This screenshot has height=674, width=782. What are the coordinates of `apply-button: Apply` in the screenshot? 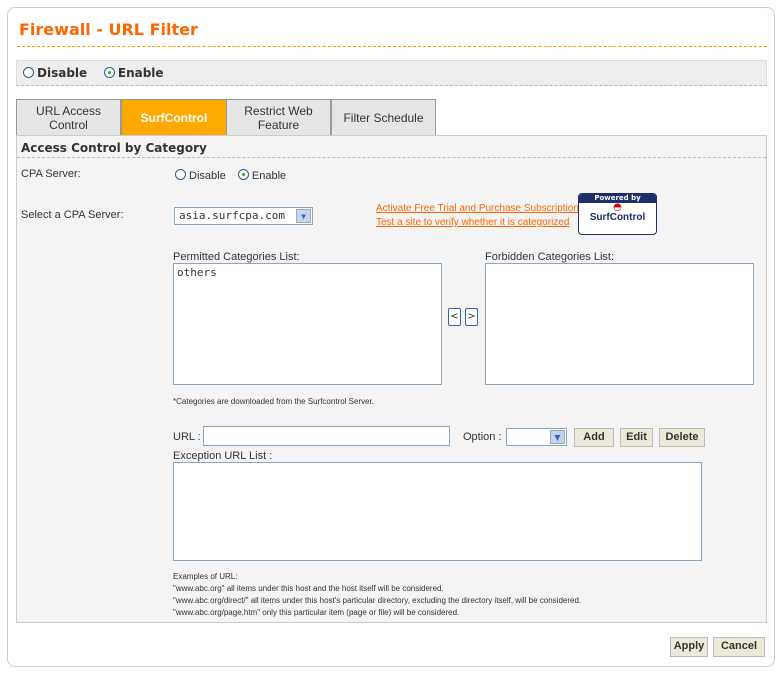 It's located at (689, 647).